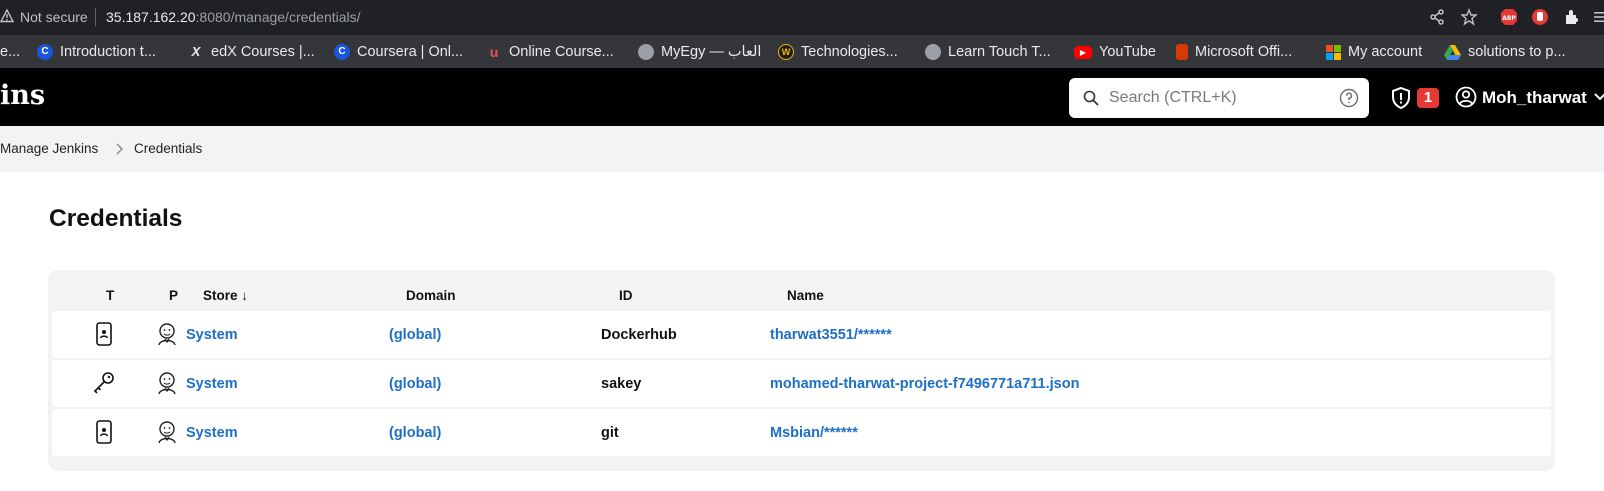 This screenshot has height=491, width=1604. What do you see at coordinates (626, 295) in the screenshot?
I see `column-header-id: ID` at bounding box center [626, 295].